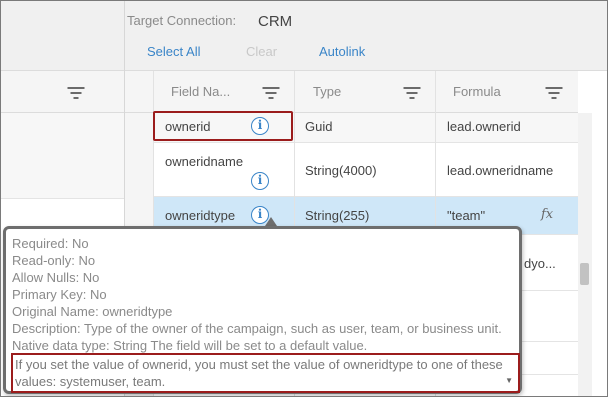 This screenshot has height=397, width=608. What do you see at coordinates (173, 51) in the screenshot?
I see `select-all-button: Select All` at bounding box center [173, 51].